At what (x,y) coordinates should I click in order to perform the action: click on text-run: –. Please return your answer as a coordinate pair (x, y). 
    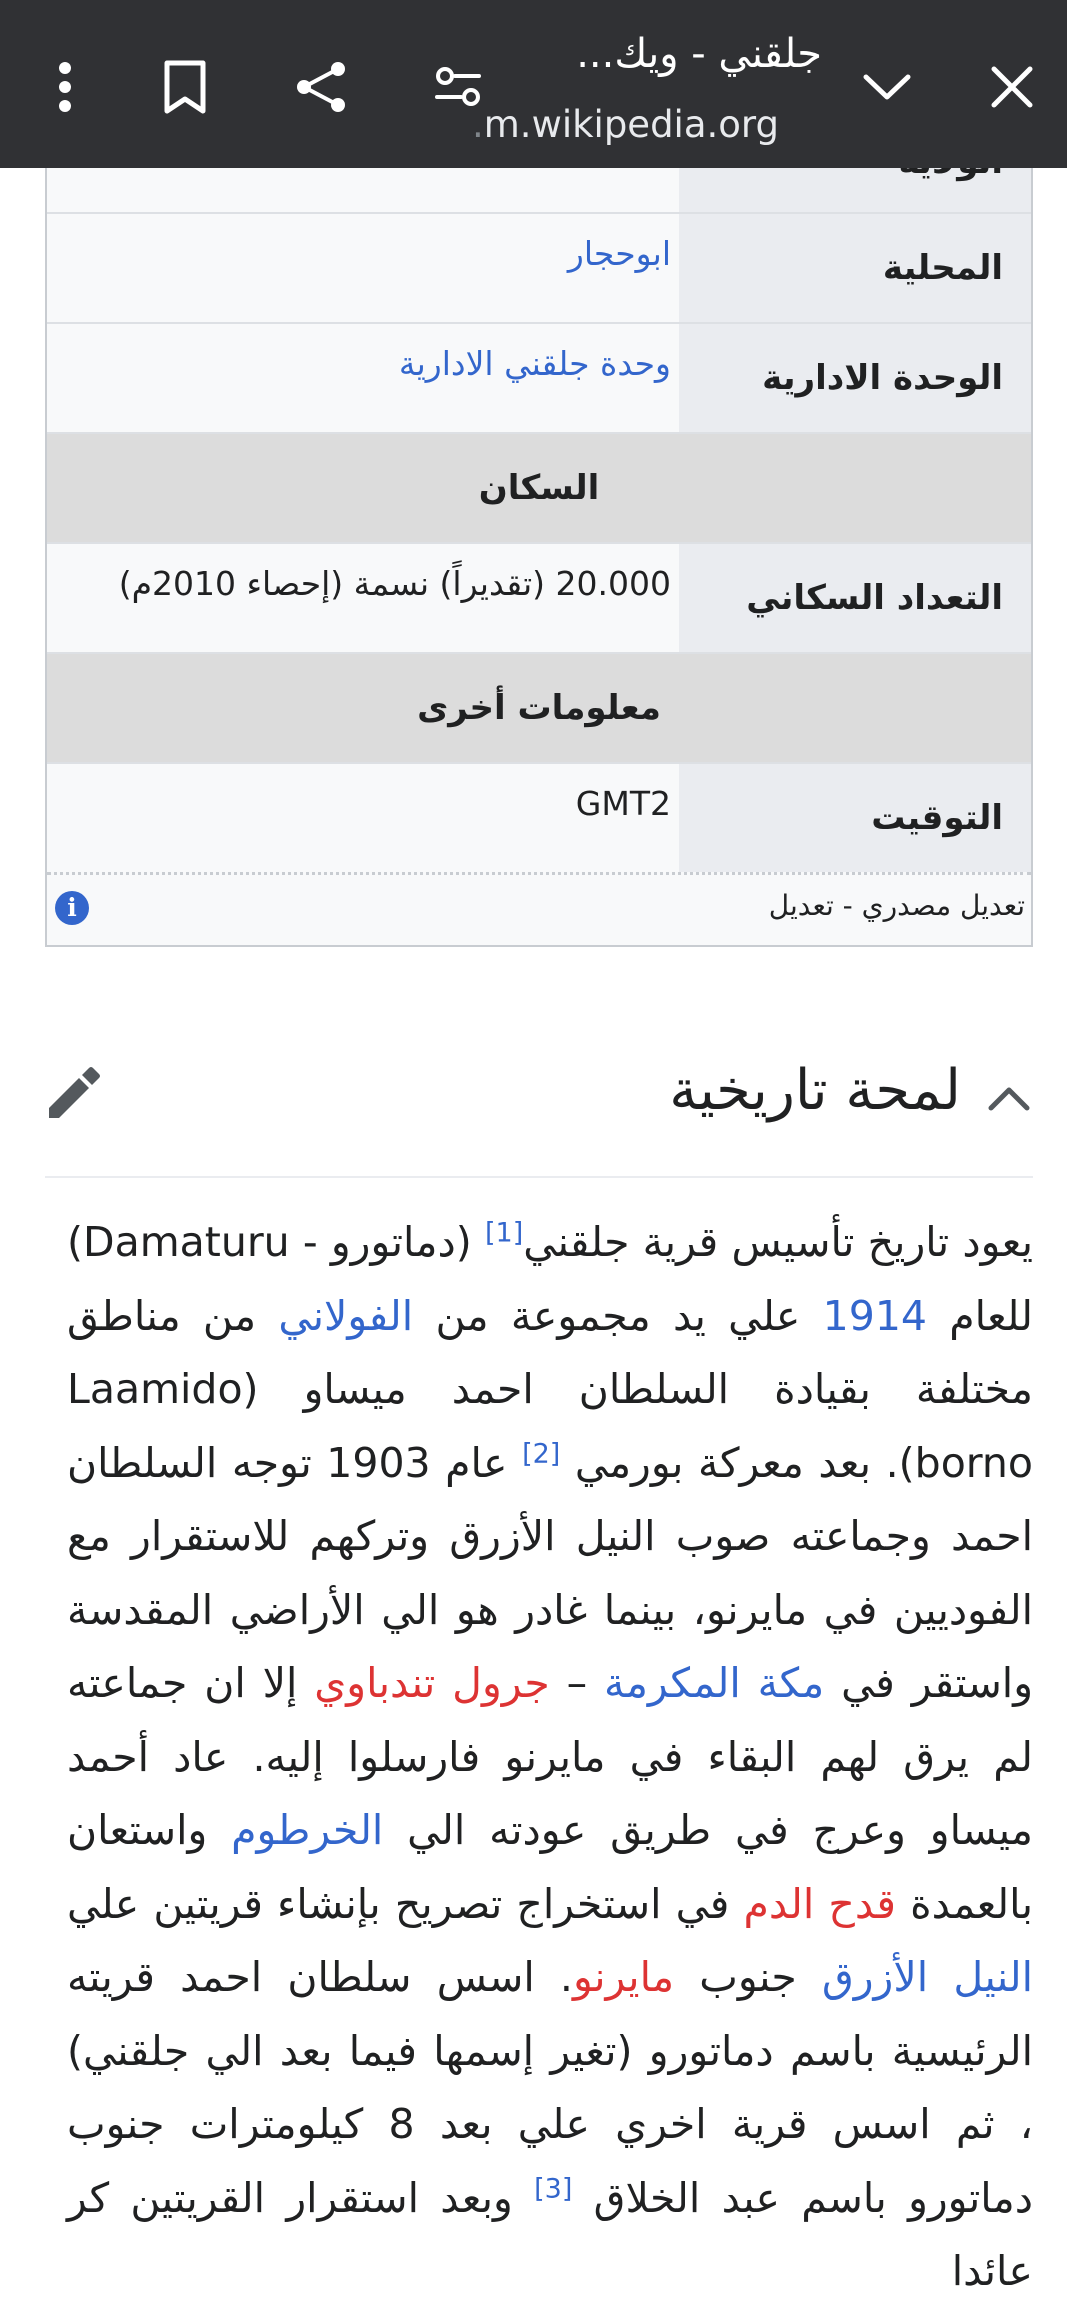
    Looking at the image, I should click on (576, 1683).